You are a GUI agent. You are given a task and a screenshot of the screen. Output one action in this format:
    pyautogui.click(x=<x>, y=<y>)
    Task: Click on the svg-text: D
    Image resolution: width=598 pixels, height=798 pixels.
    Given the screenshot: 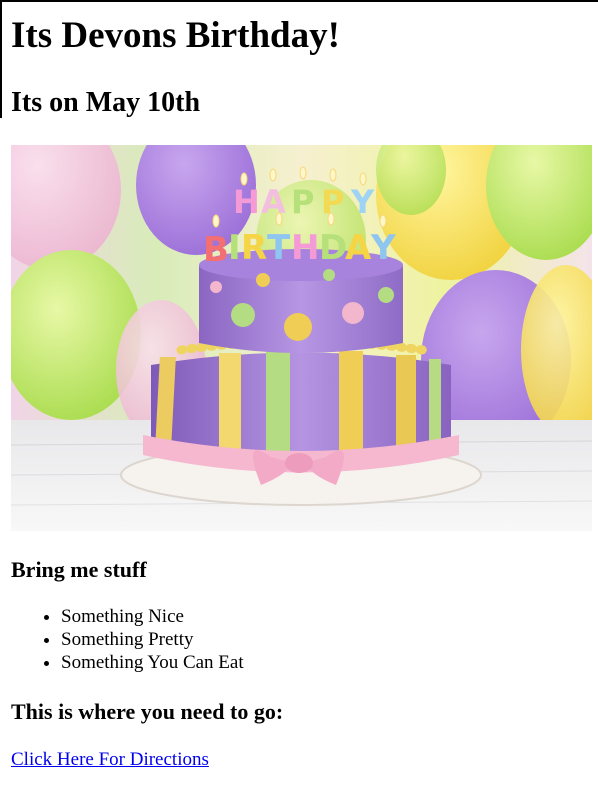 What is the action you would take?
    pyautogui.click(x=333, y=248)
    